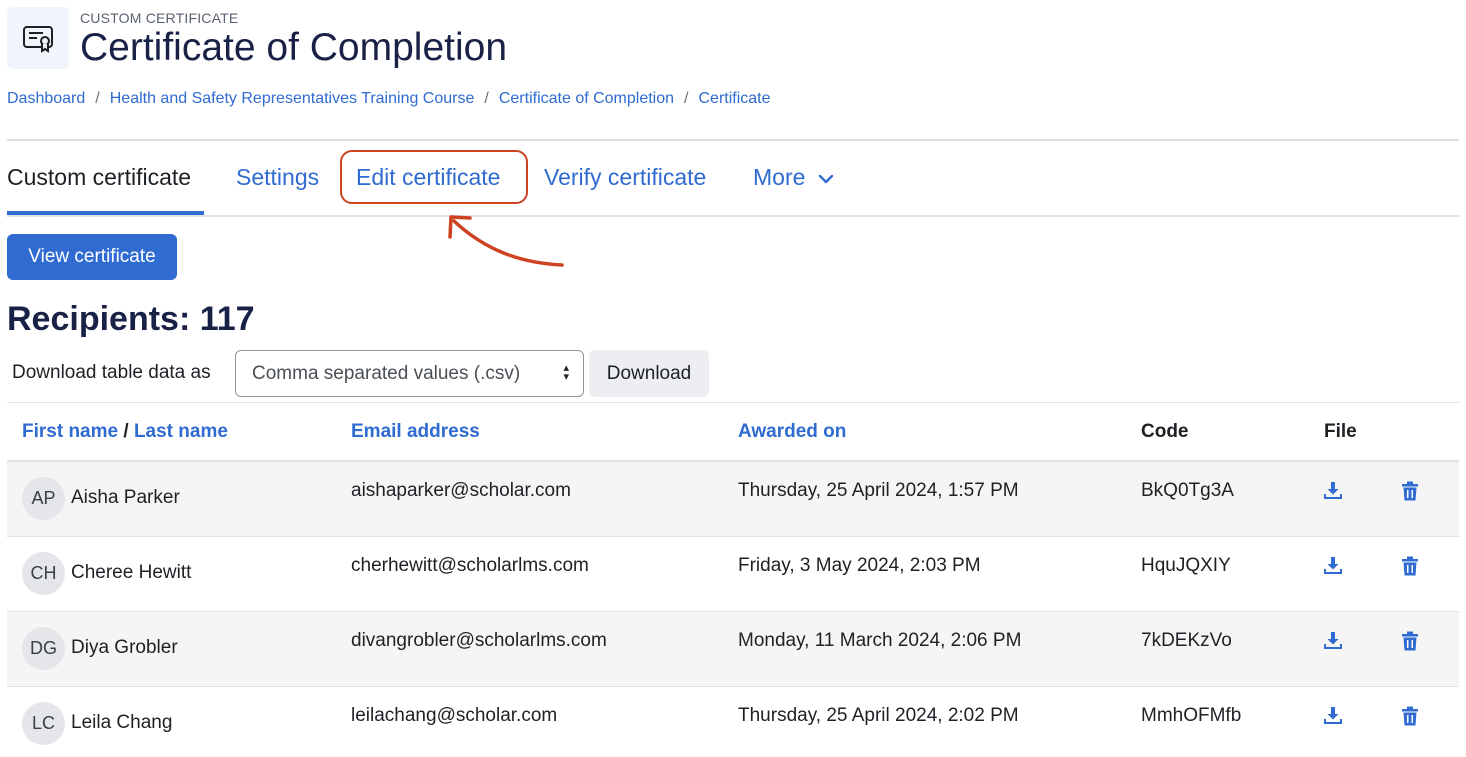  Describe the element at coordinates (386, 373) in the screenshot. I see `selected-format: Comma separated values (.csv)` at that location.